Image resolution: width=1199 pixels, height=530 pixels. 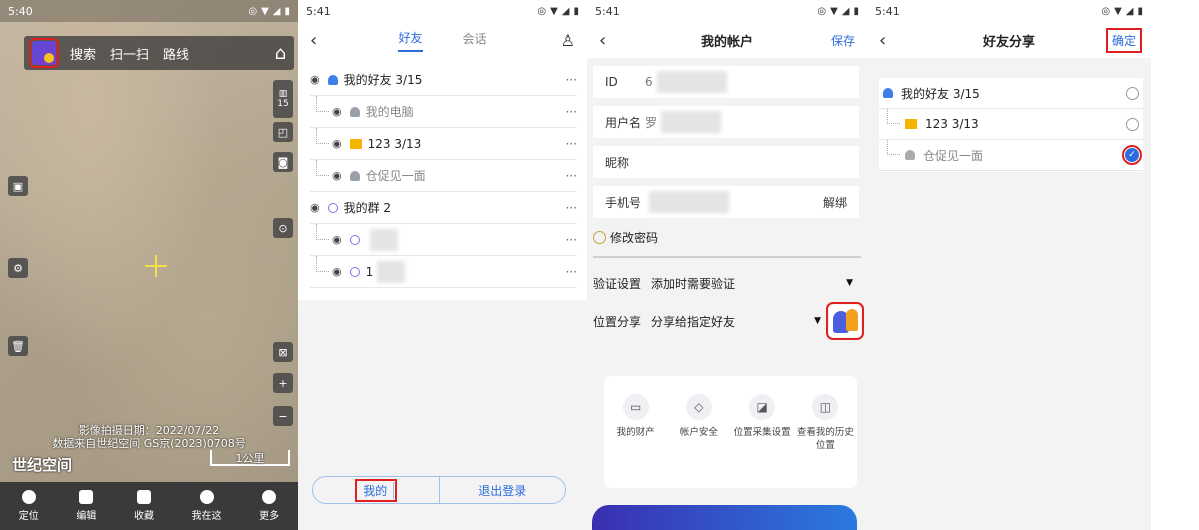 I want to click on nickname-label: 昵称, so click(x=617, y=162).